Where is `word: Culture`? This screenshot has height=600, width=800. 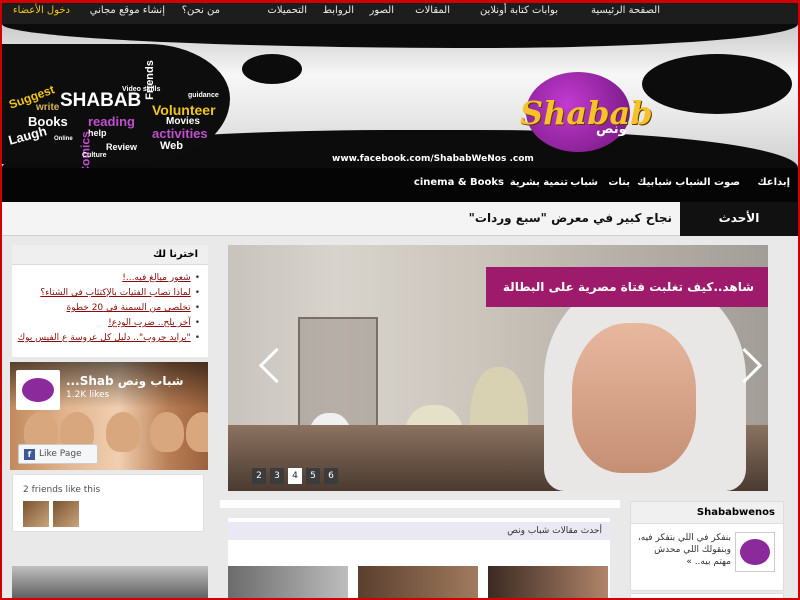
word: Culture is located at coordinates (94, 155).